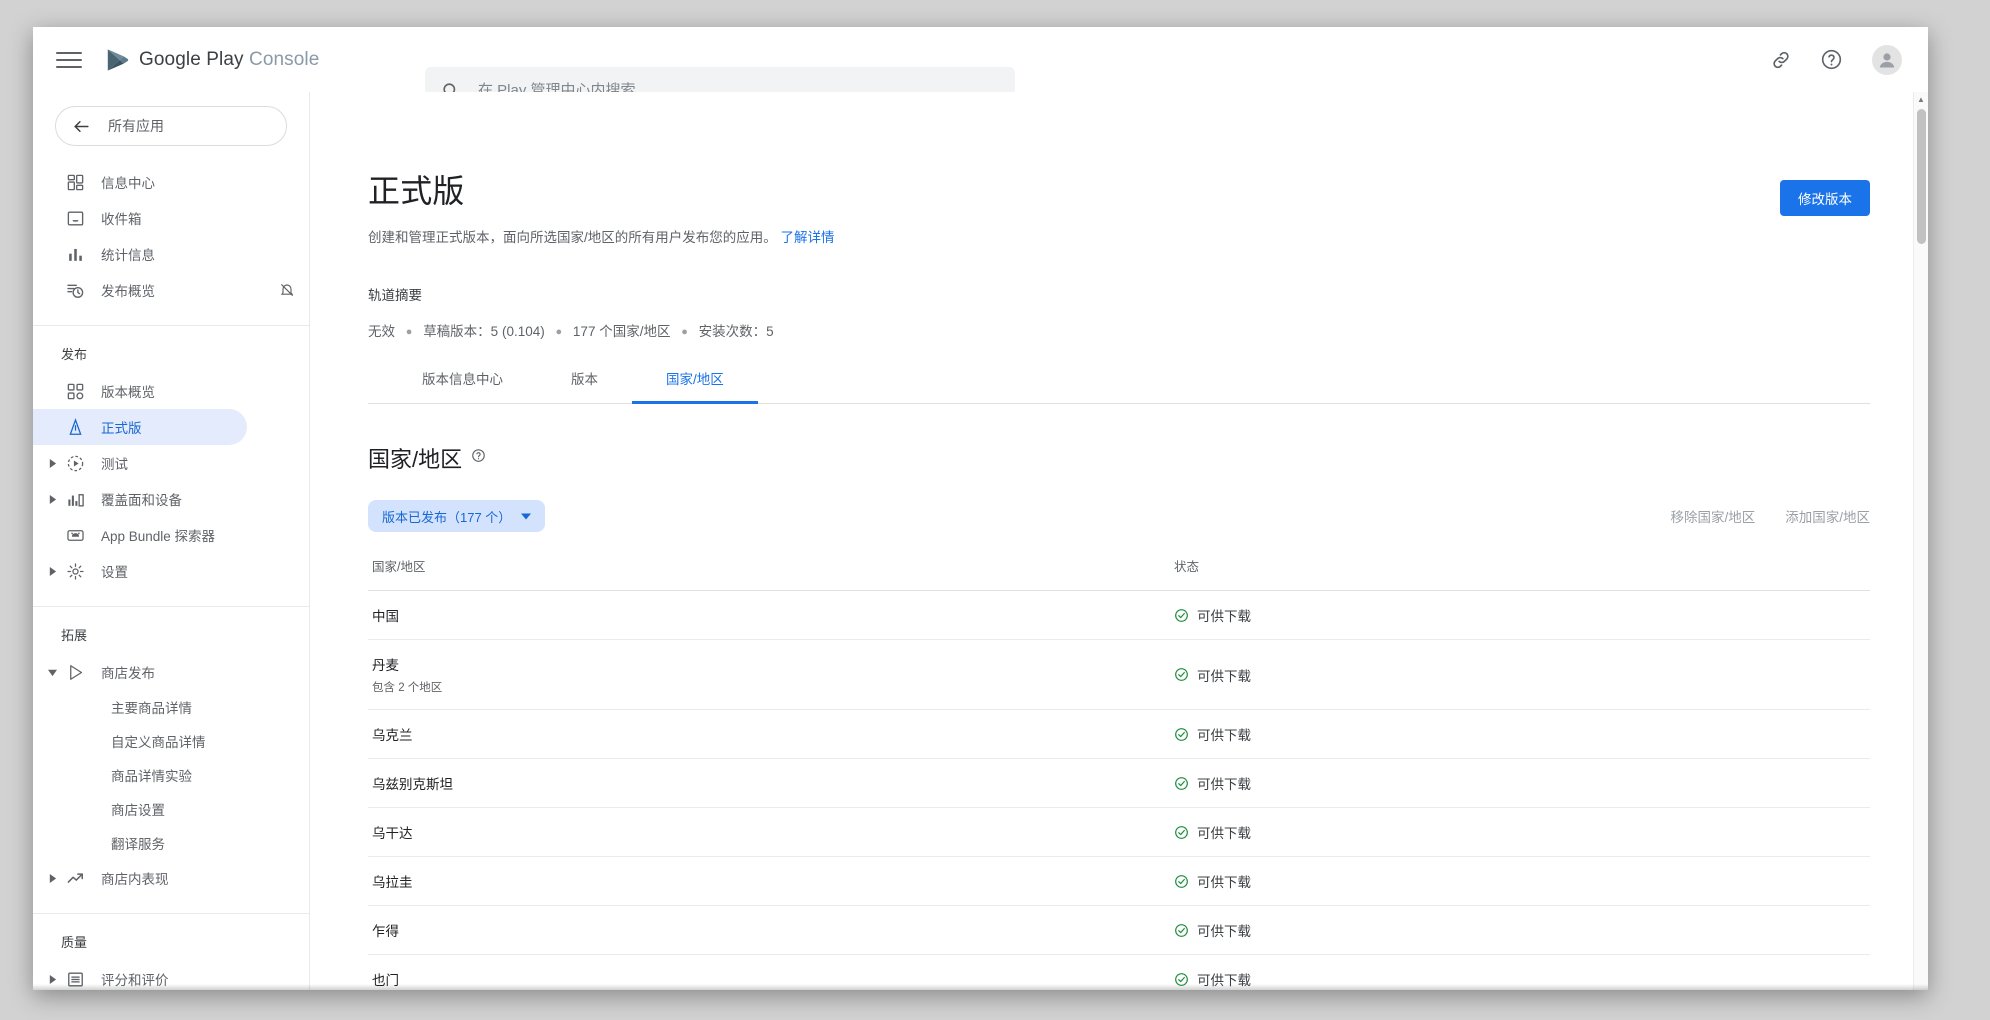 This screenshot has width=1990, height=1020. I want to click on sidebar-item-publishing-overview: 发布概览, so click(171, 290).